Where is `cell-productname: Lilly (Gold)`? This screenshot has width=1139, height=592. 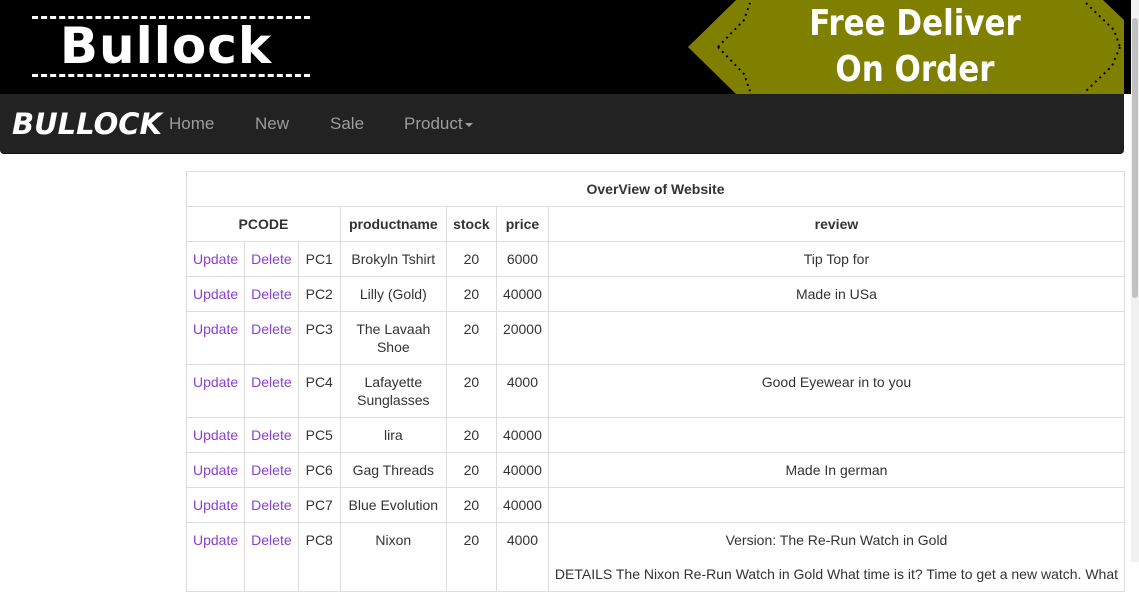
cell-productname: Lilly (Gold) is located at coordinates (393, 294).